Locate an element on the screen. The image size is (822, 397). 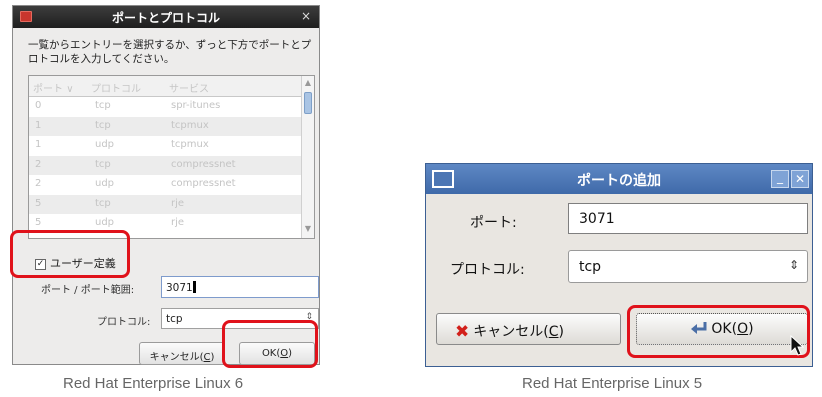
rhel6-dialog-title: ポートとプロトコル is located at coordinates (165, 18).